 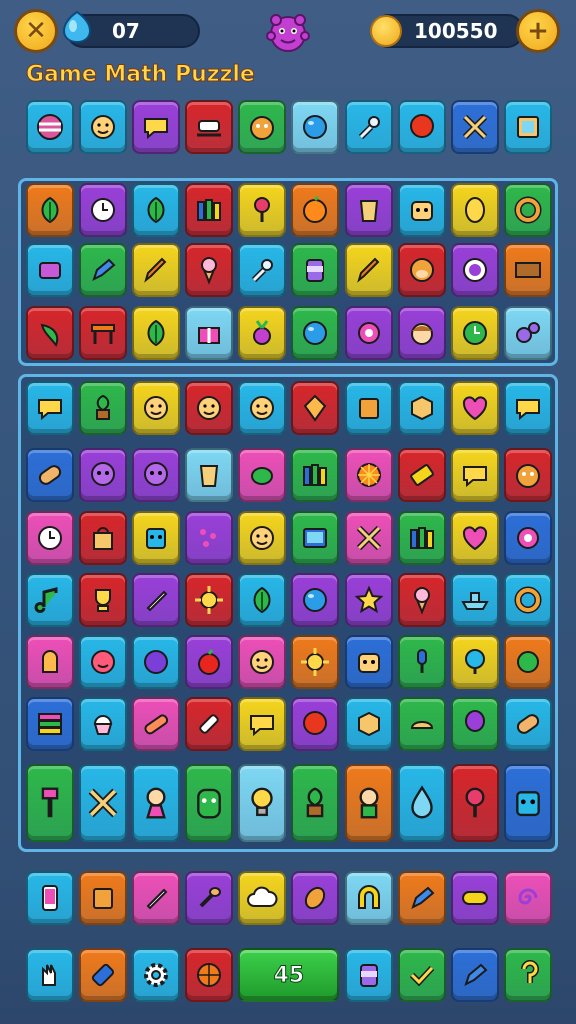 What do you see at coordinates (36, 31) in the screenshot?
I see `close-button: ✕` at bounding box center [36, 31].